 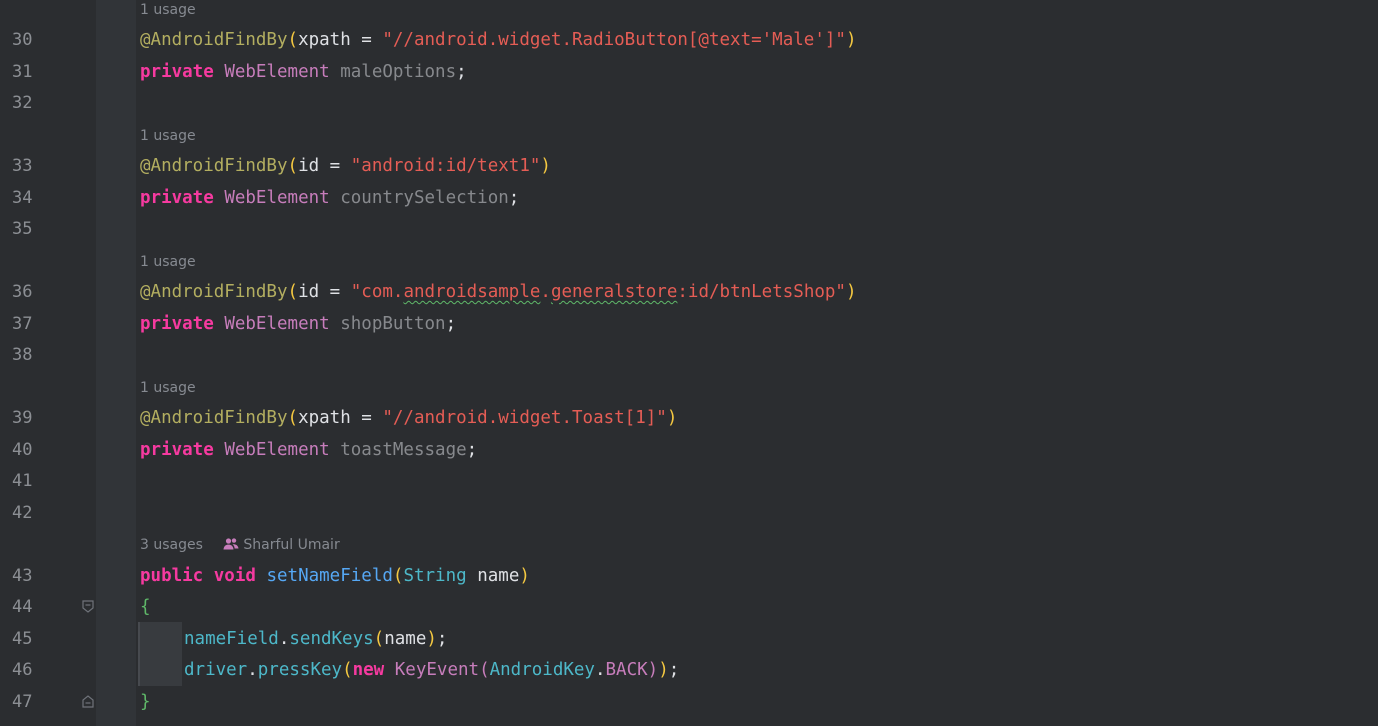 I want to click on enum-constant: BACK, so click(x=626, y=670).